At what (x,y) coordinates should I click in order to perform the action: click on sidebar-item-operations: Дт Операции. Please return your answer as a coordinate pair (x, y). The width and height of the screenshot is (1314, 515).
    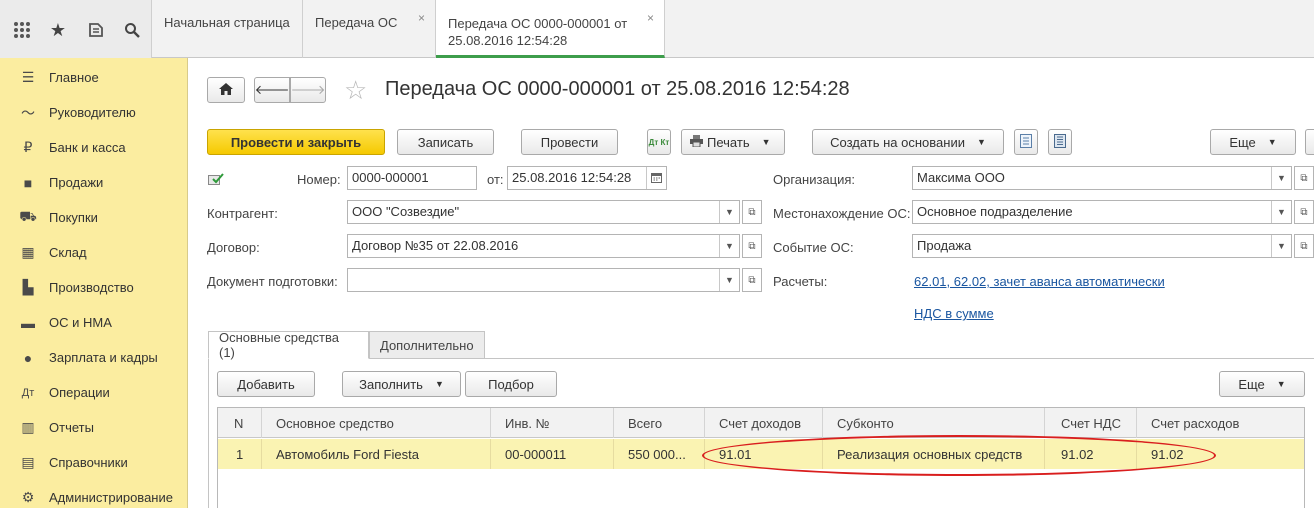
    Looking at the image, I should click on (94, 392).